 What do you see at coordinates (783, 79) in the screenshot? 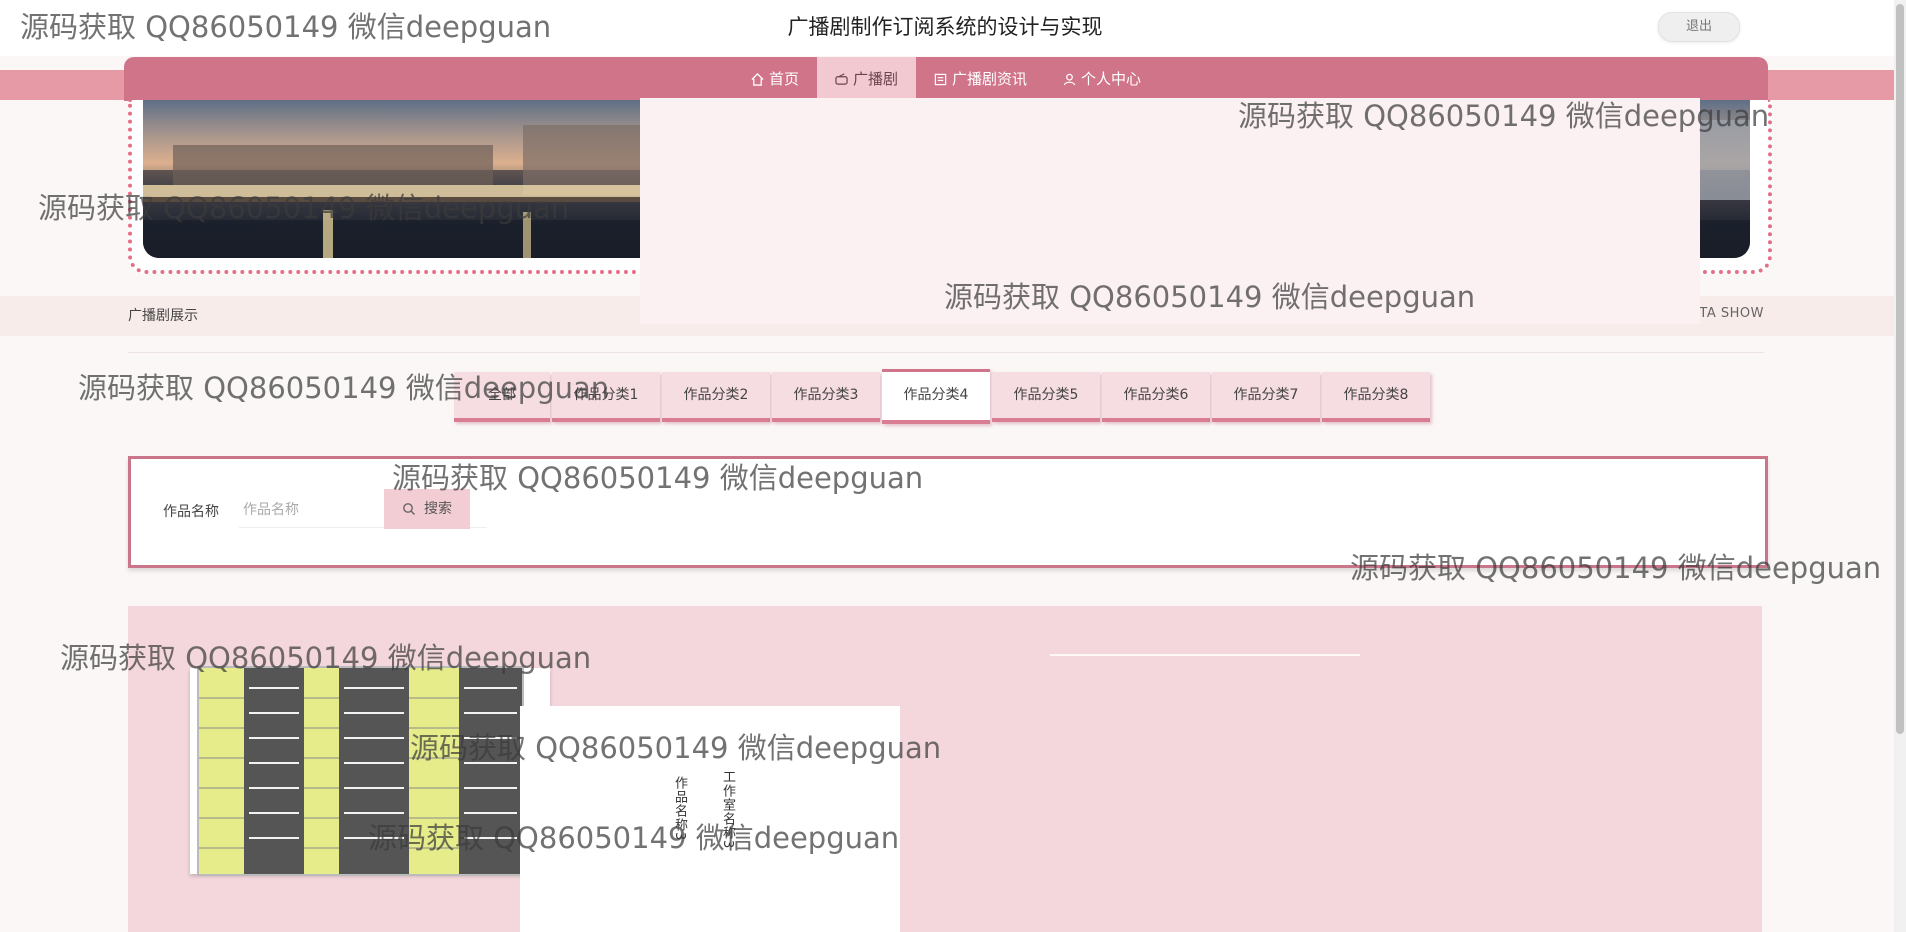
I see `nav-label-home: 首页` at bounding box center [783, 79].